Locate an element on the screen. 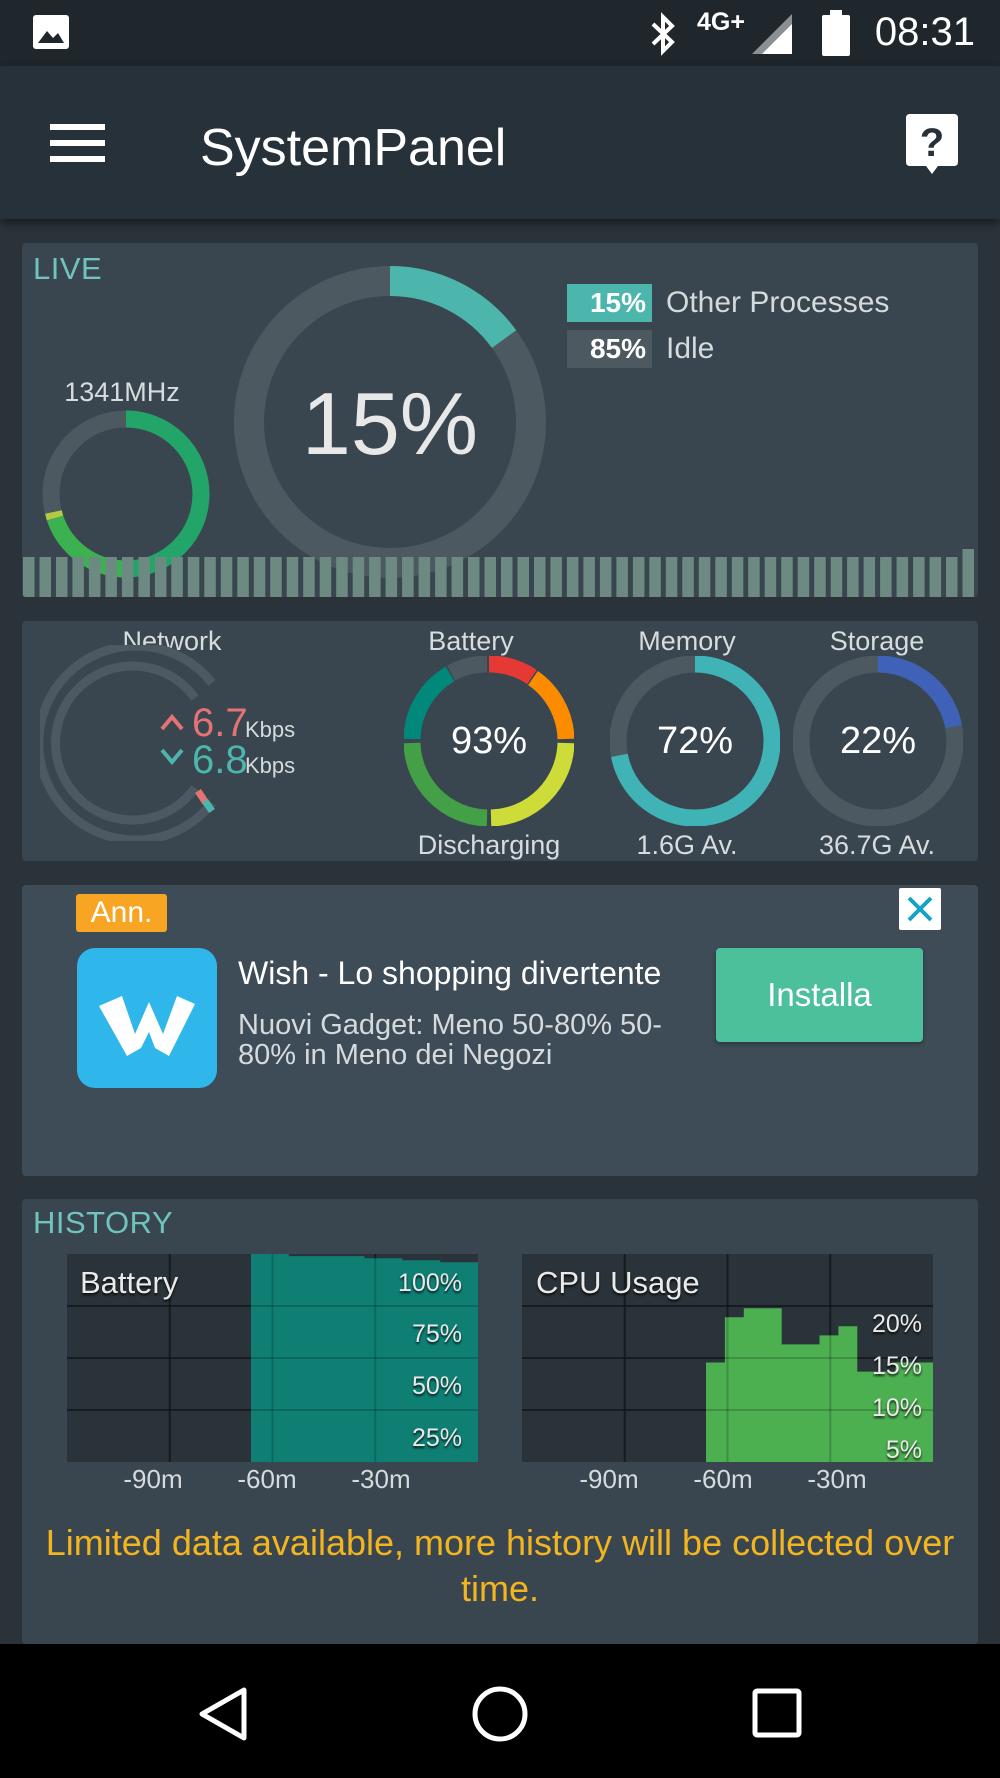 The width and height of the screenshot is (1000, 1778). home-icon is located at coordinates (500, 1714).